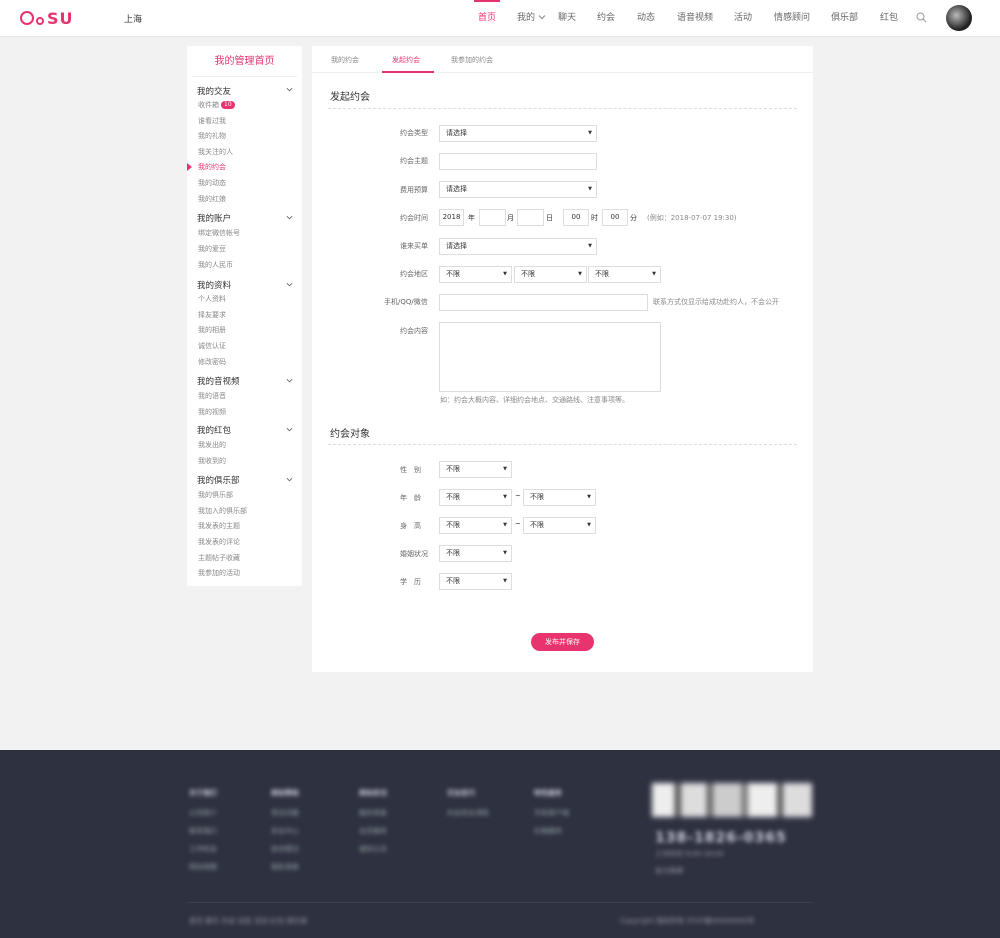 This screenshot has height=938, width=1000. I want to click on select-height-from: 不限 ▼, so click(475, 525).